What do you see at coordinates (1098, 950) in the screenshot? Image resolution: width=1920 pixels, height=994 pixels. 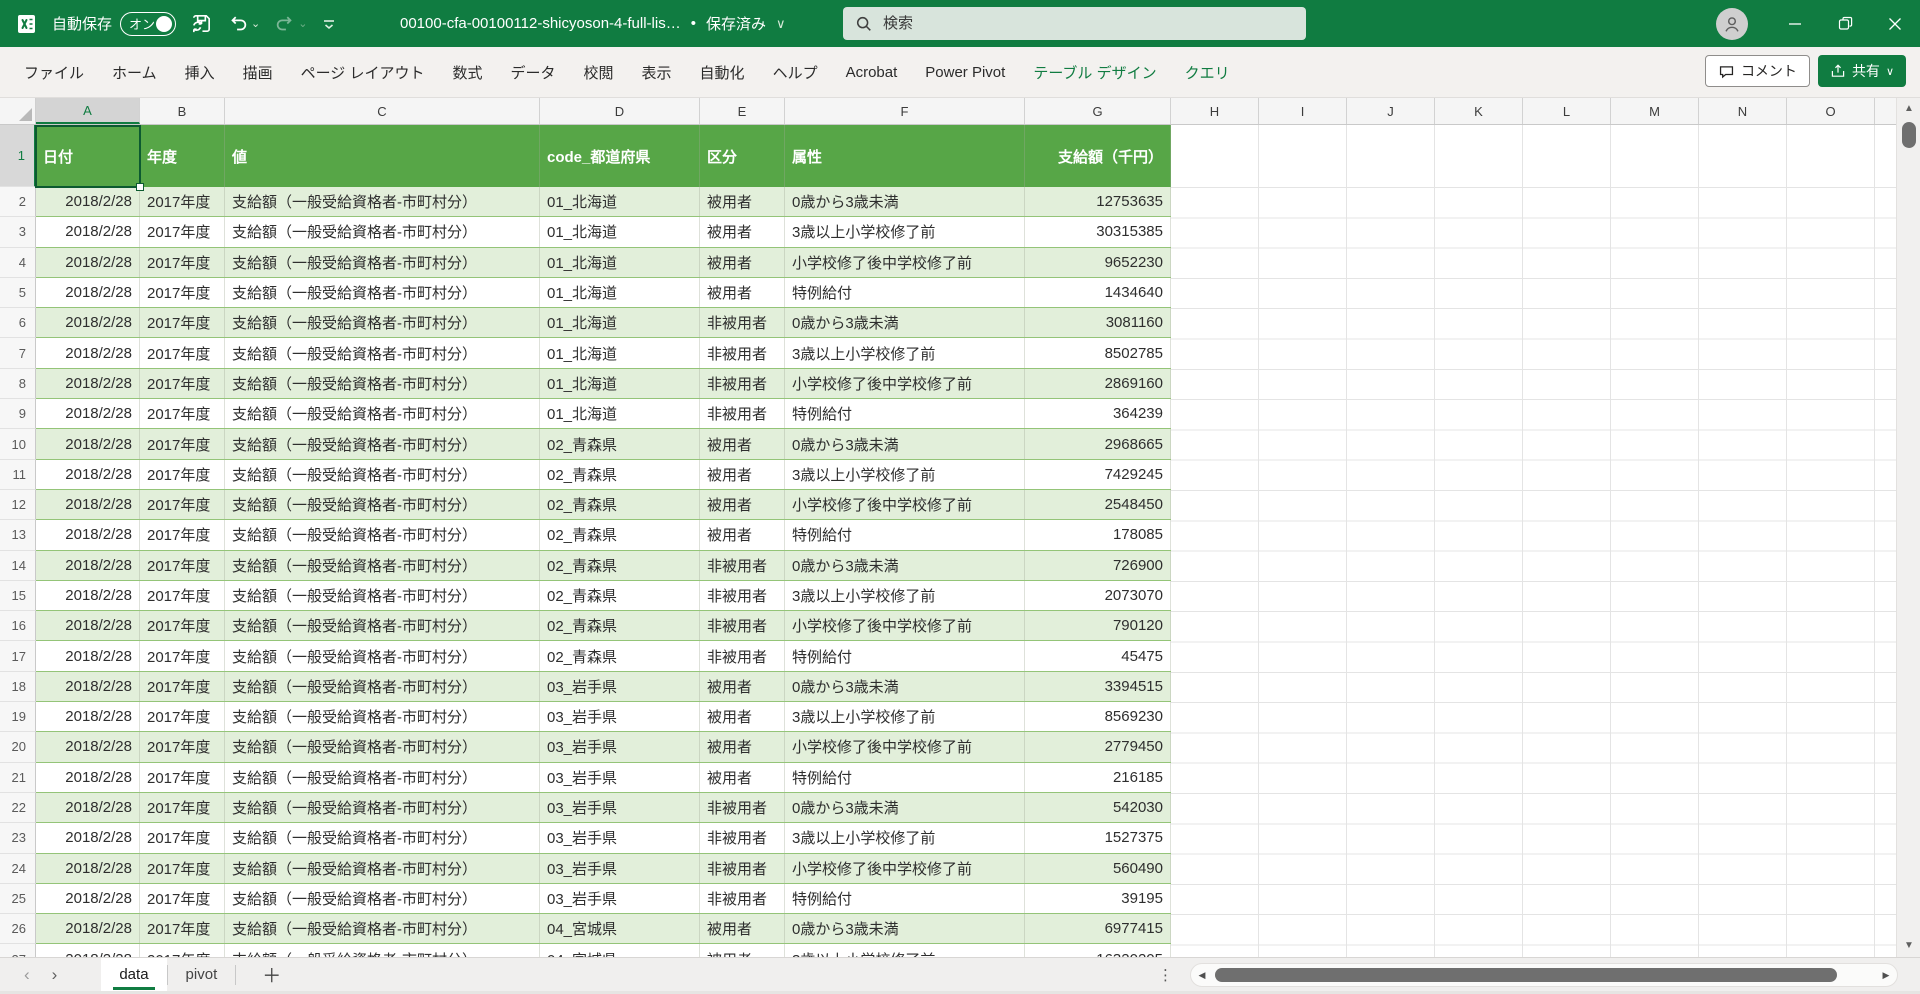 I see `amount-cell: 16320205` at bounding box center [1098, 950].